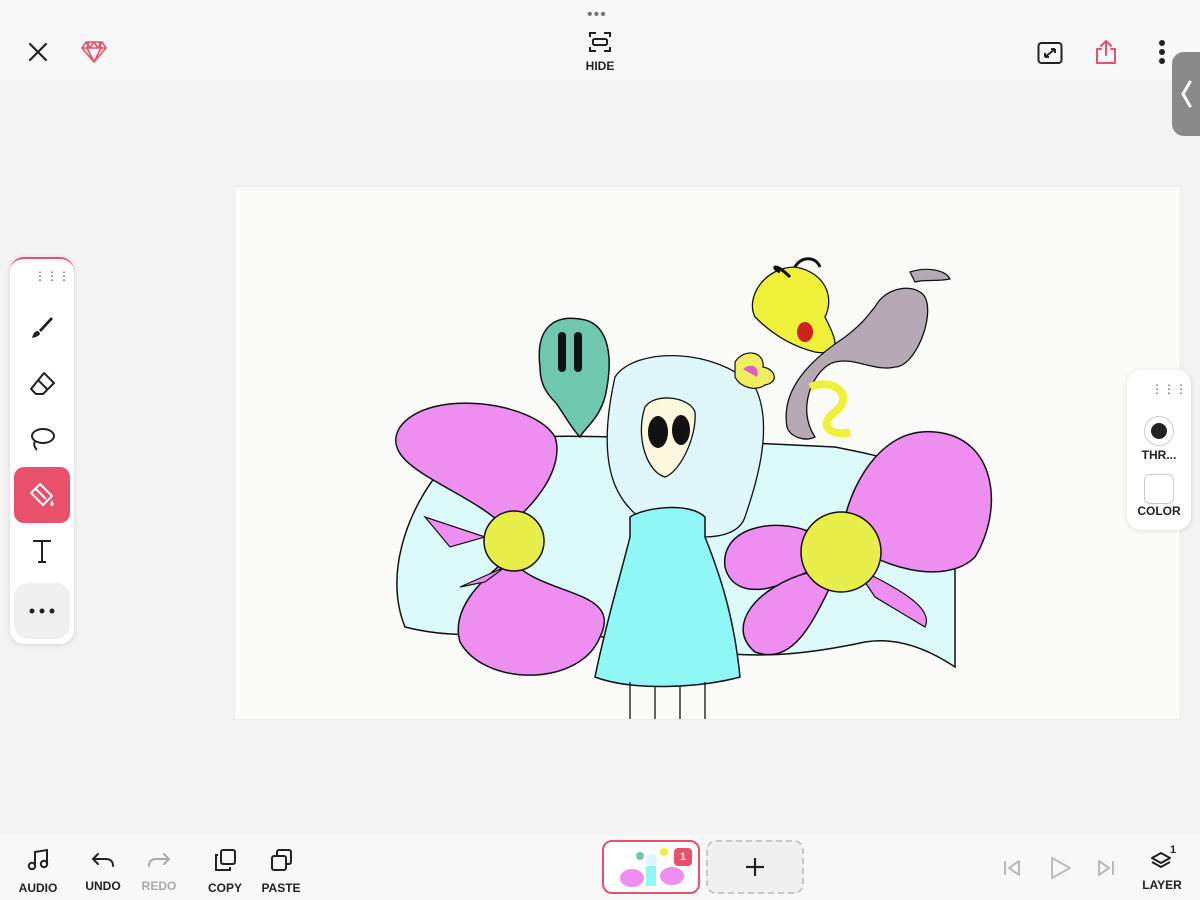 The height and width of the screenshot is (900, 1200). I want to click on hide-icon, so click(600, 42).